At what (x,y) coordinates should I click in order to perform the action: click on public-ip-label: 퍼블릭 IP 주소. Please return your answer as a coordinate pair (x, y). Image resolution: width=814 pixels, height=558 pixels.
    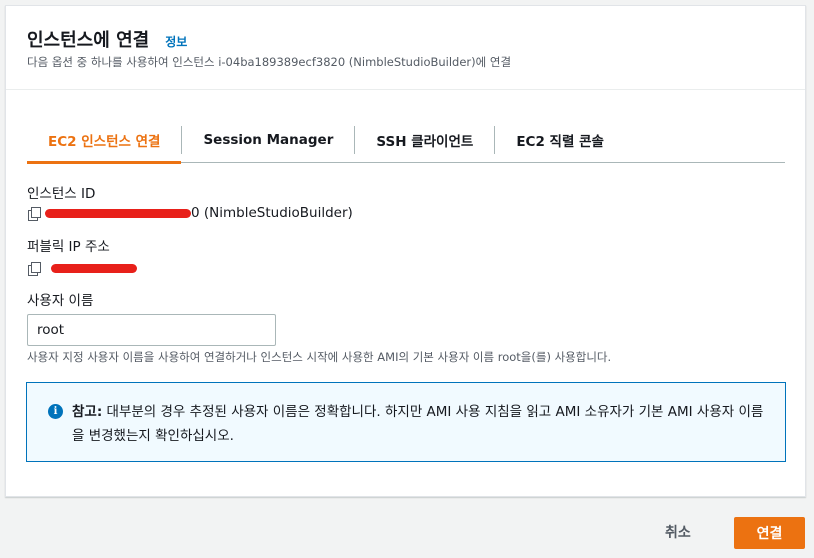
    Looking at the image, I should click on (68, 247).